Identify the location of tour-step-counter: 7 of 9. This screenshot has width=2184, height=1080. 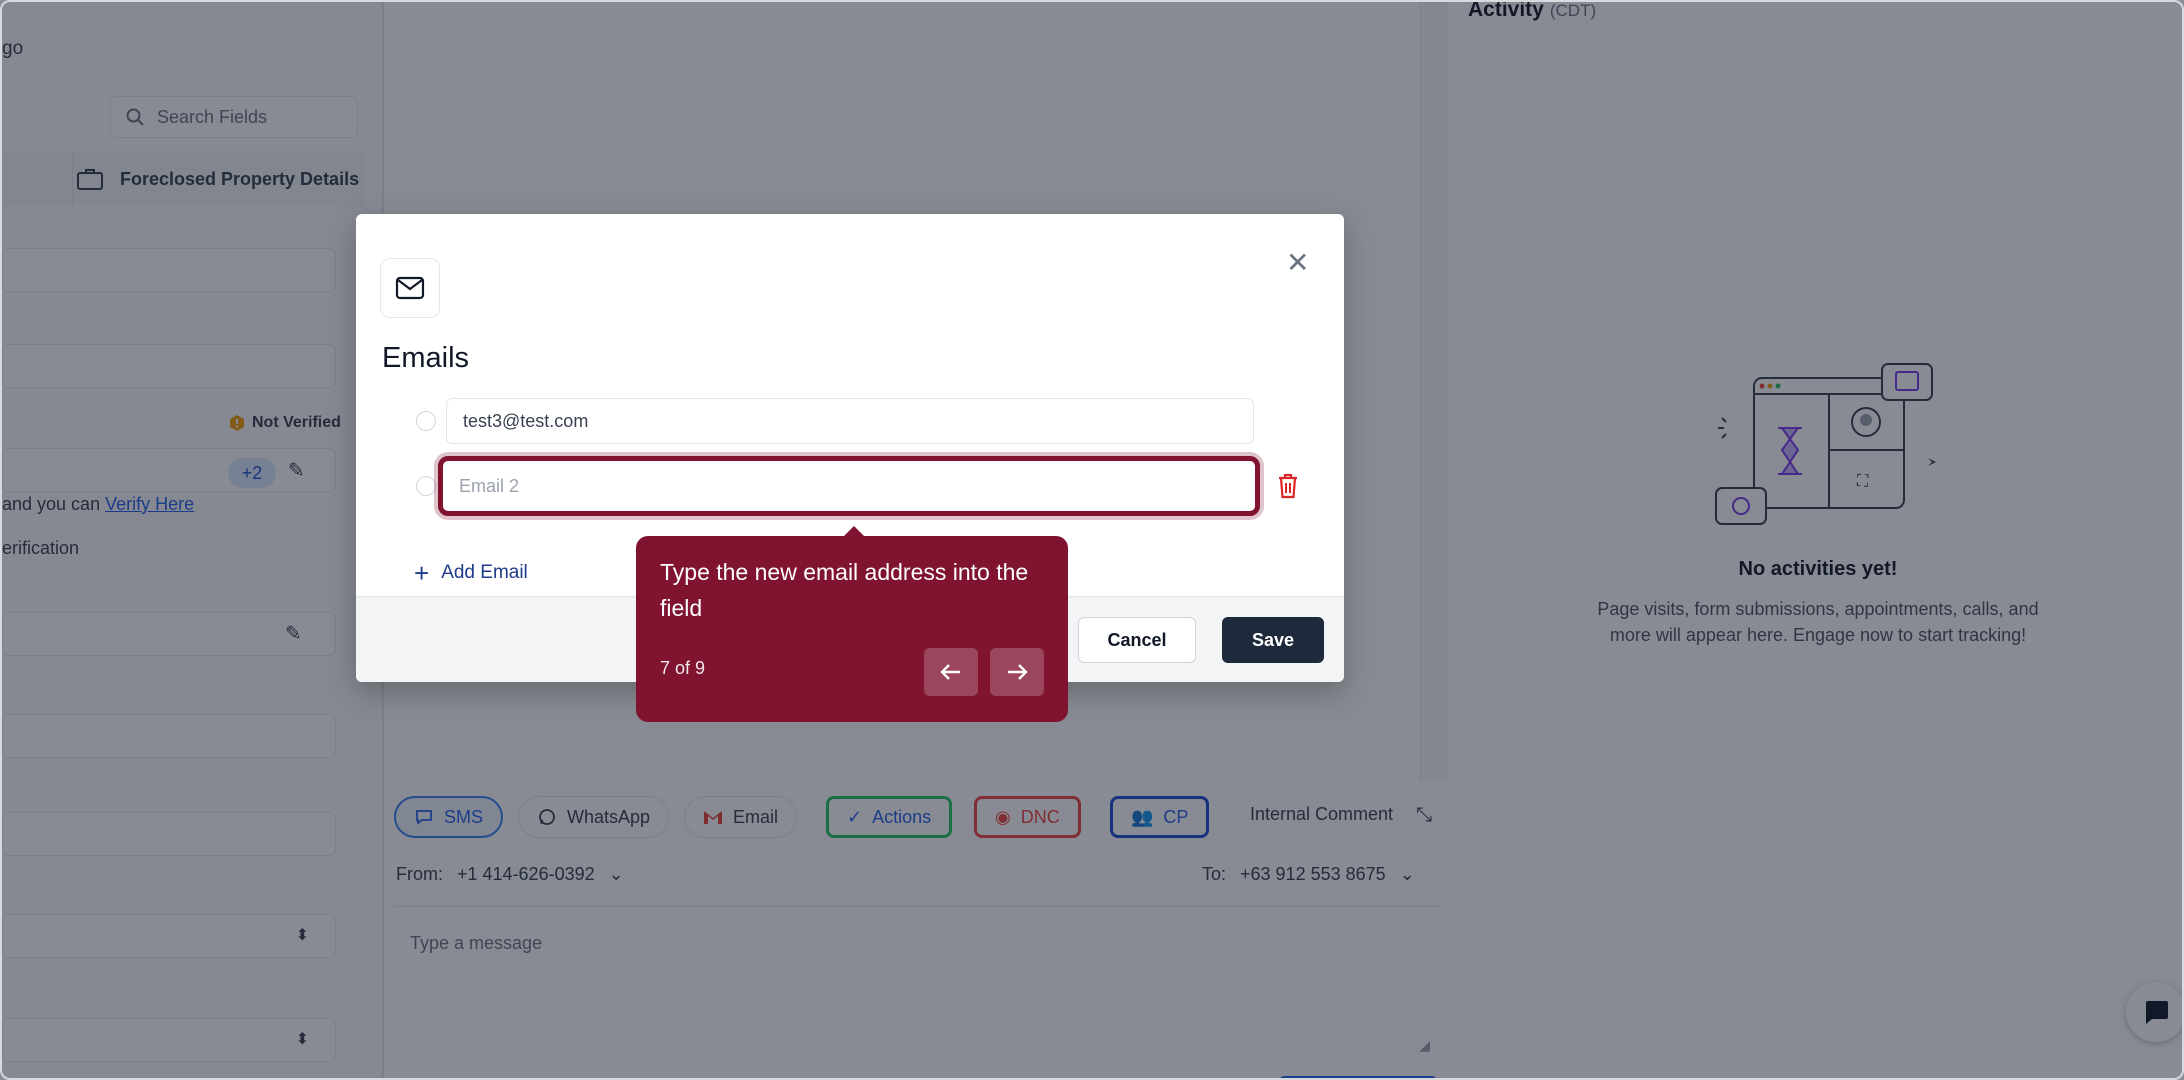
(683, 668).